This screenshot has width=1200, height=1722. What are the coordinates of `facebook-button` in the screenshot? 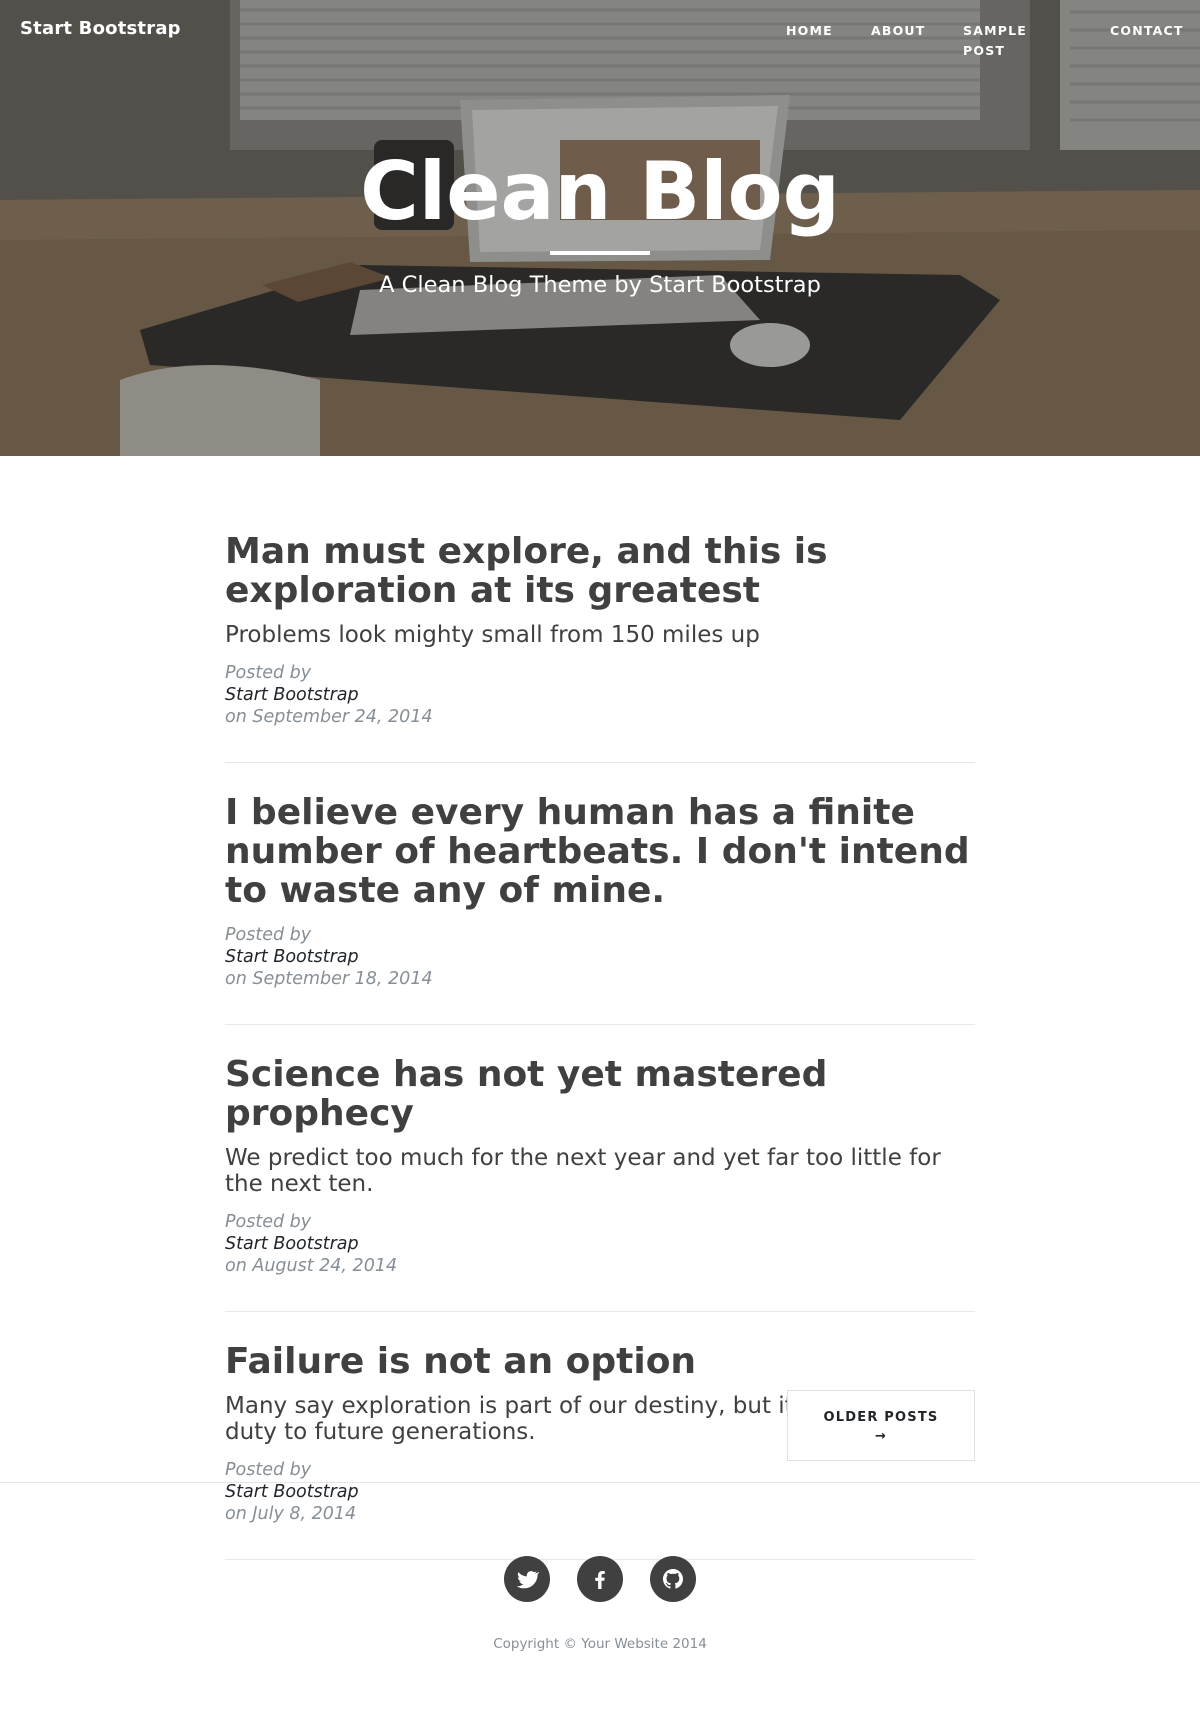 It's located at (600, 1579).